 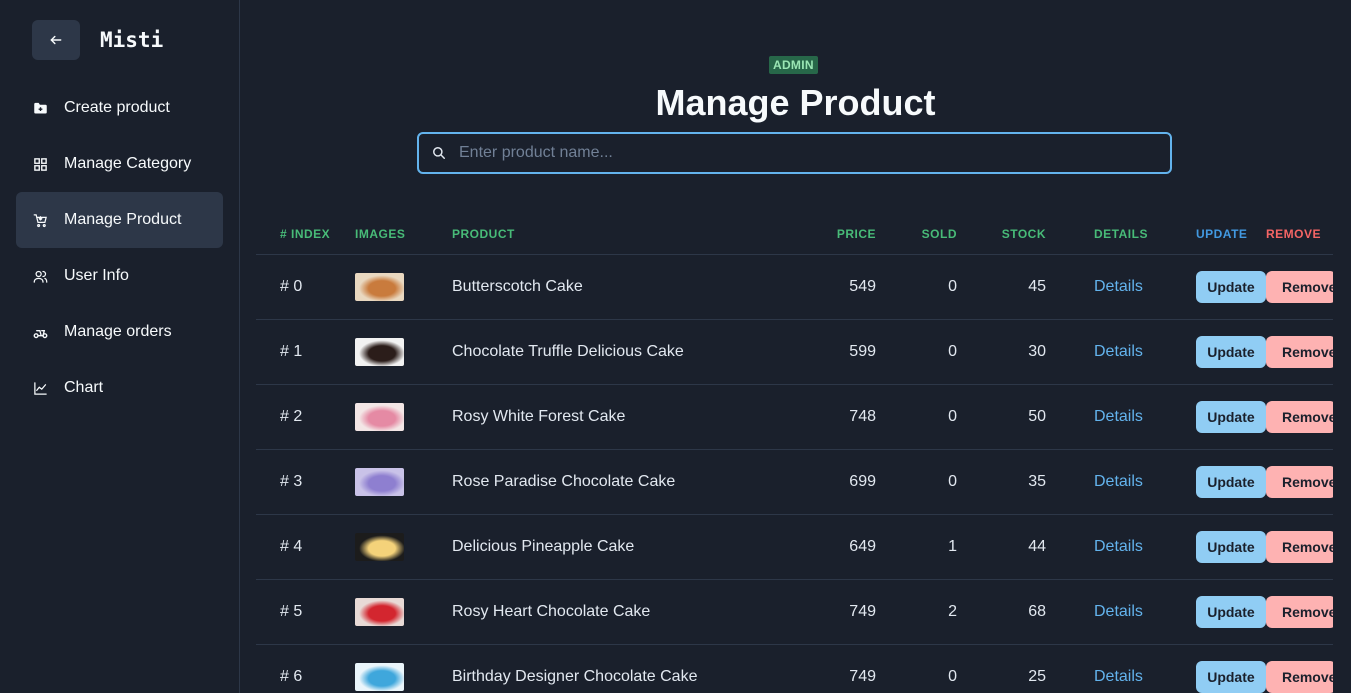 What do you see at coordinates (939, 233) in the screenshot?
I see `column-header-sold: SOLD` at bounding box center [939, 233].